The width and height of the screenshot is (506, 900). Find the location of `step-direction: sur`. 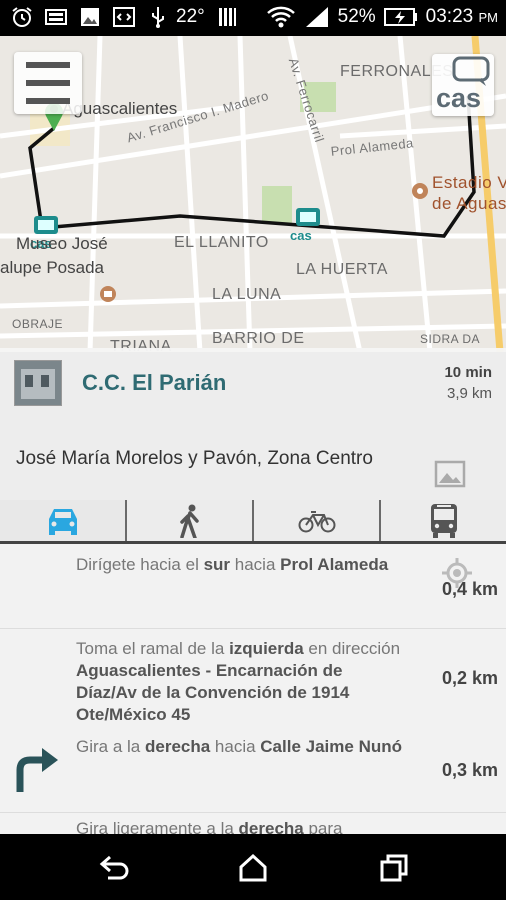

step-direction: sur is located at coordinates (217, 564).